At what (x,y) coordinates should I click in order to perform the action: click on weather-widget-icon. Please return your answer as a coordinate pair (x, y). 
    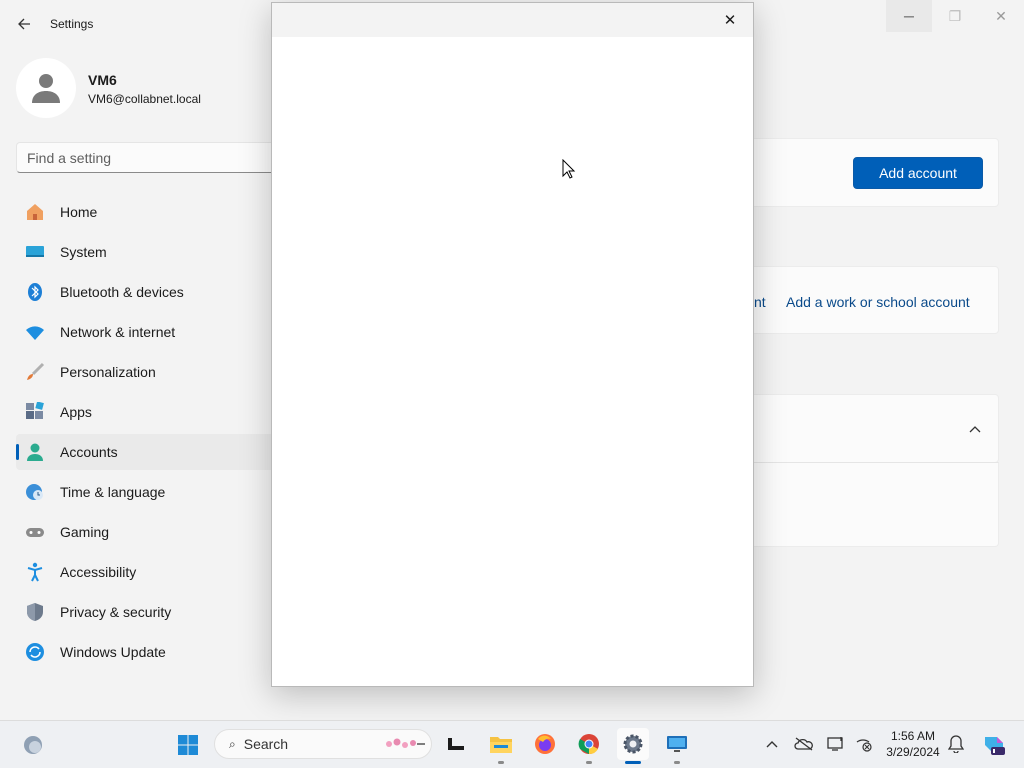
    Looking at the image, I should click on (33, 745).